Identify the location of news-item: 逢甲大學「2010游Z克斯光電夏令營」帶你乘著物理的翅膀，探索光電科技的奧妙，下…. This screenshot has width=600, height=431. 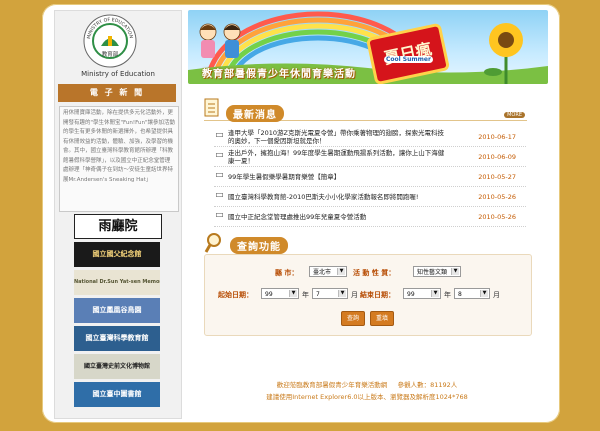
(370, 137).